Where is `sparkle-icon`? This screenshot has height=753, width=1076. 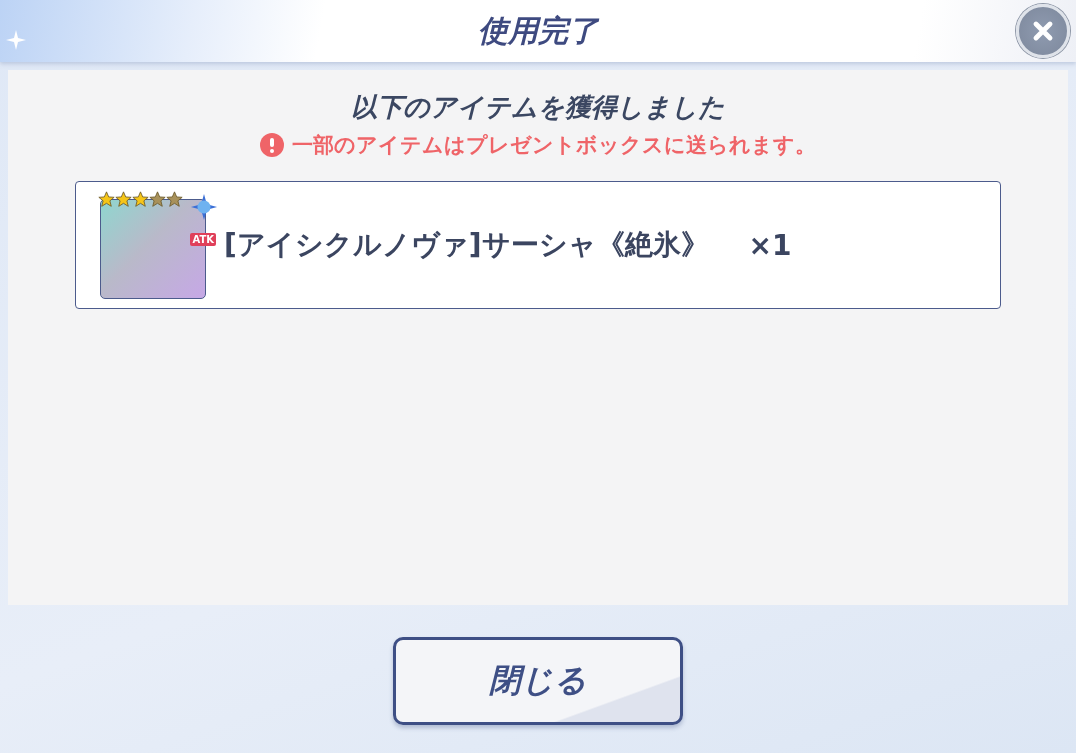
sparkle-icon is located at coordinates (16, 40).